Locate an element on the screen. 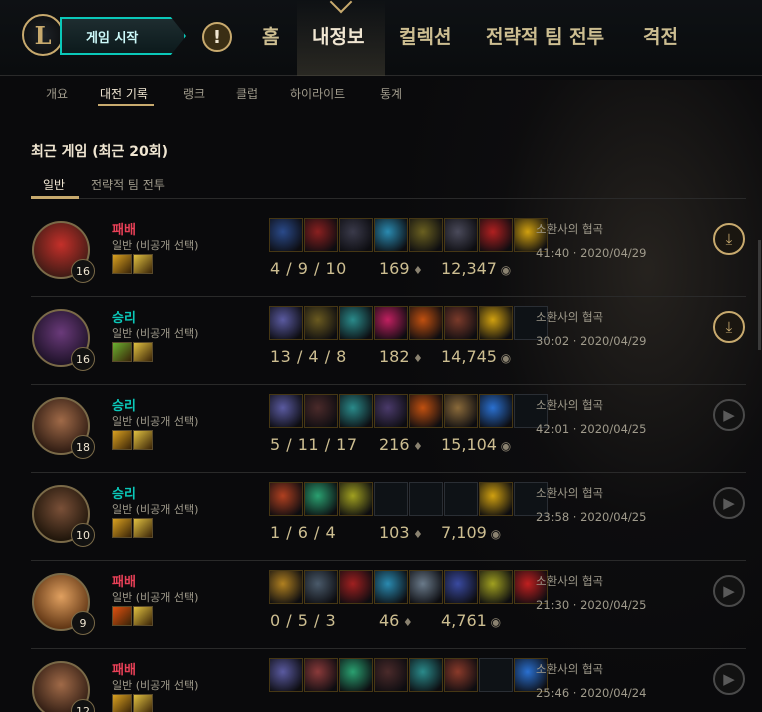 Image resolution: width=762 pixels, height=712 pixels. map-name: 소환사의 협곡 is located at coordinates (570, 229).